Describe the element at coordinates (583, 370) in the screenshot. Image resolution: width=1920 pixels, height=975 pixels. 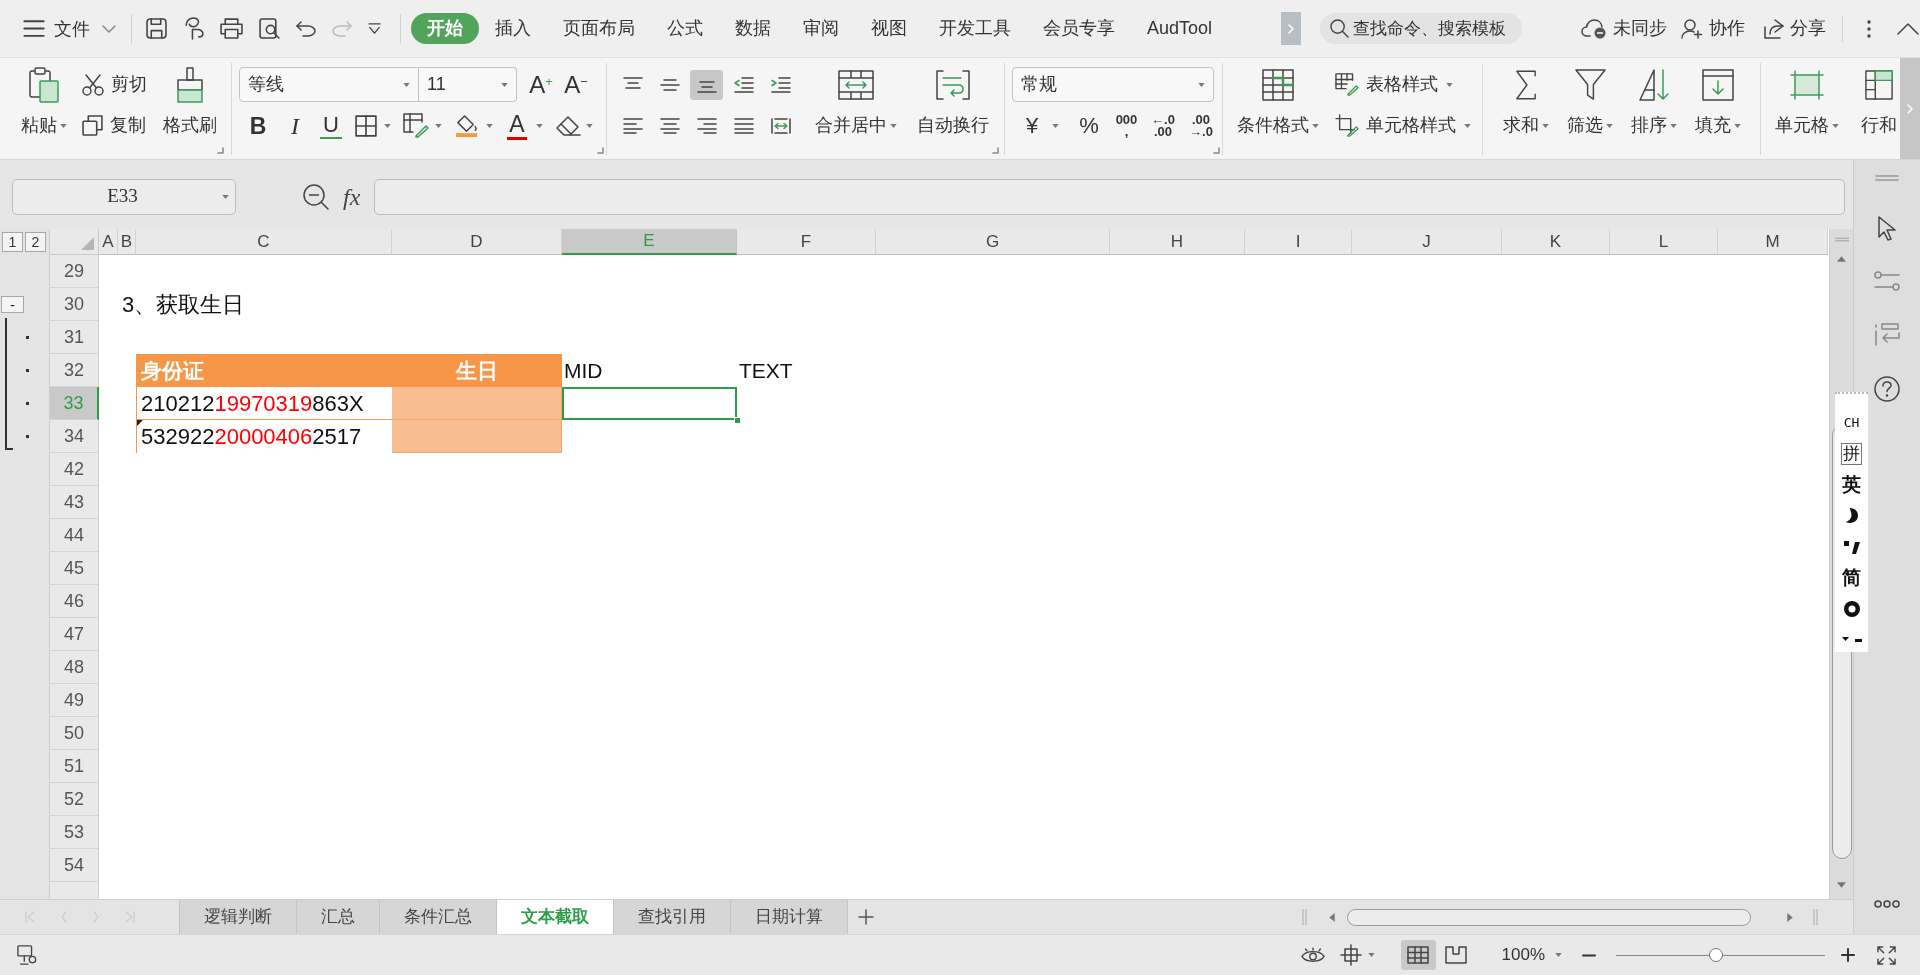
I see `table-cell-text: MID` at that location.